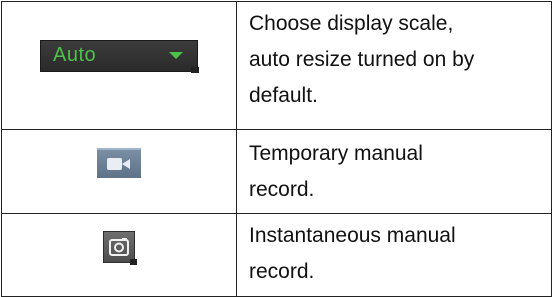 The height and width of the screenshot is (297, 552). I want to click on description-line: auto resize turned on by, so click(362, 59).